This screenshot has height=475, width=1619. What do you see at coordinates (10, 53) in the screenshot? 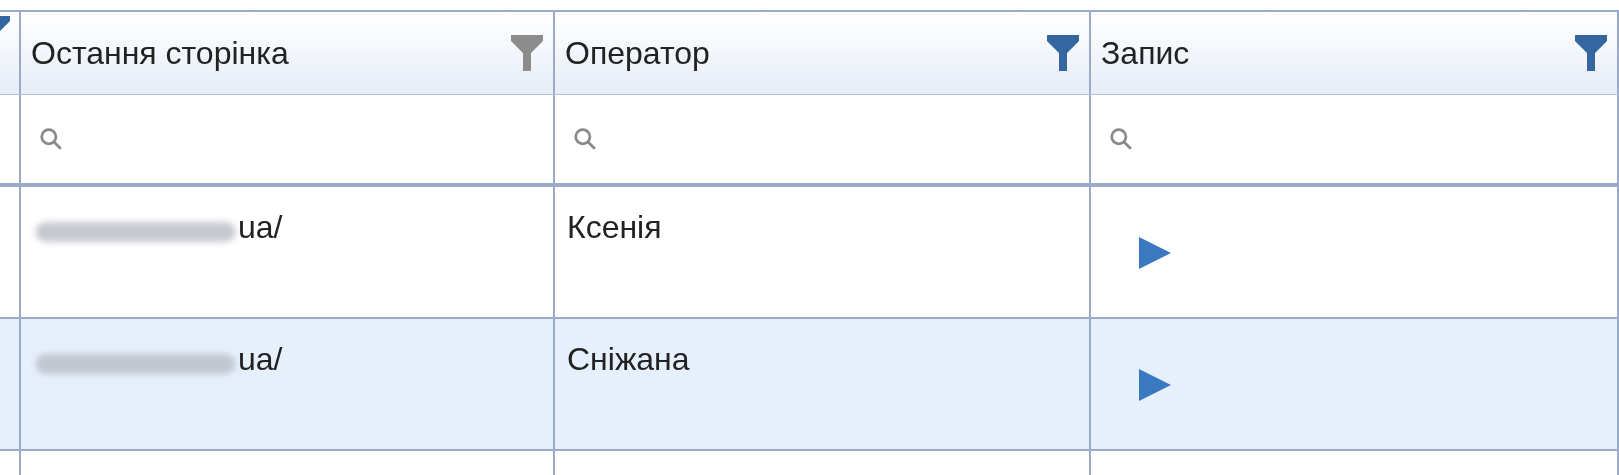
I see `column-header` at bounding box center [10, 53].